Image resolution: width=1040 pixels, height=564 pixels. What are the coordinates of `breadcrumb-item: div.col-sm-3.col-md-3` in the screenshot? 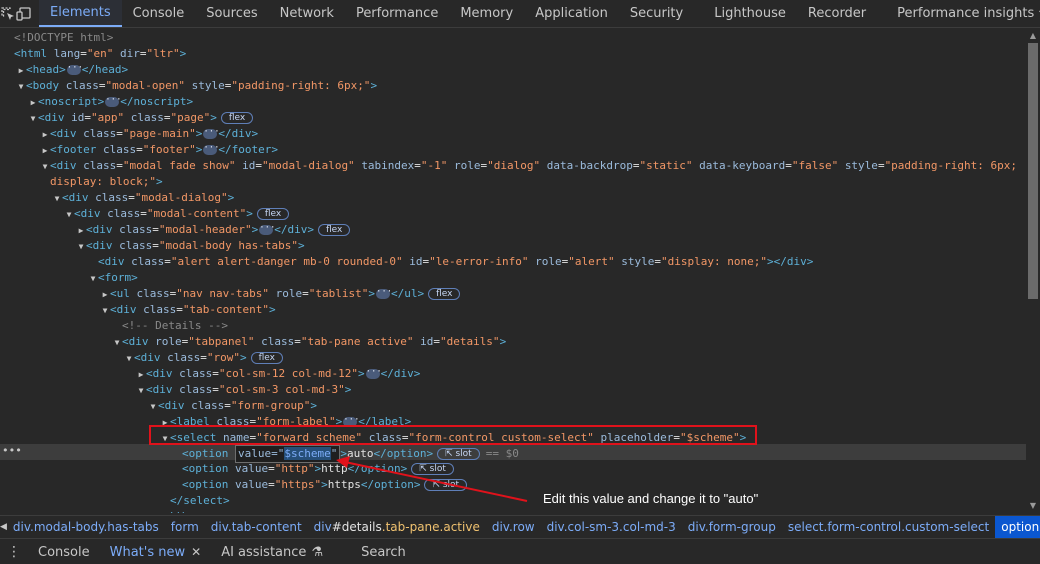 It's located at (611, 527).